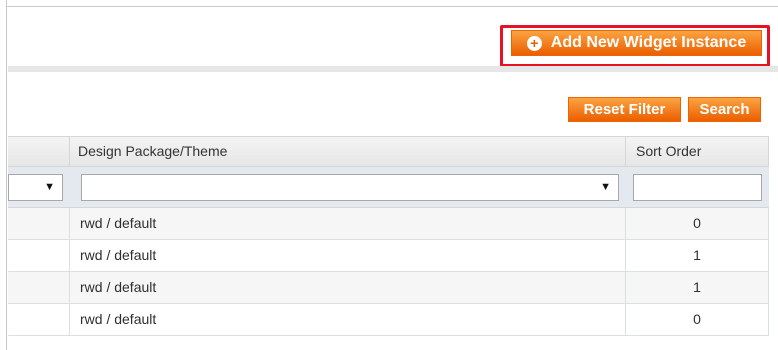 The image size is (778, 350). I want to click on add-button-label: Add New Widget Instance, so click(648, 42).